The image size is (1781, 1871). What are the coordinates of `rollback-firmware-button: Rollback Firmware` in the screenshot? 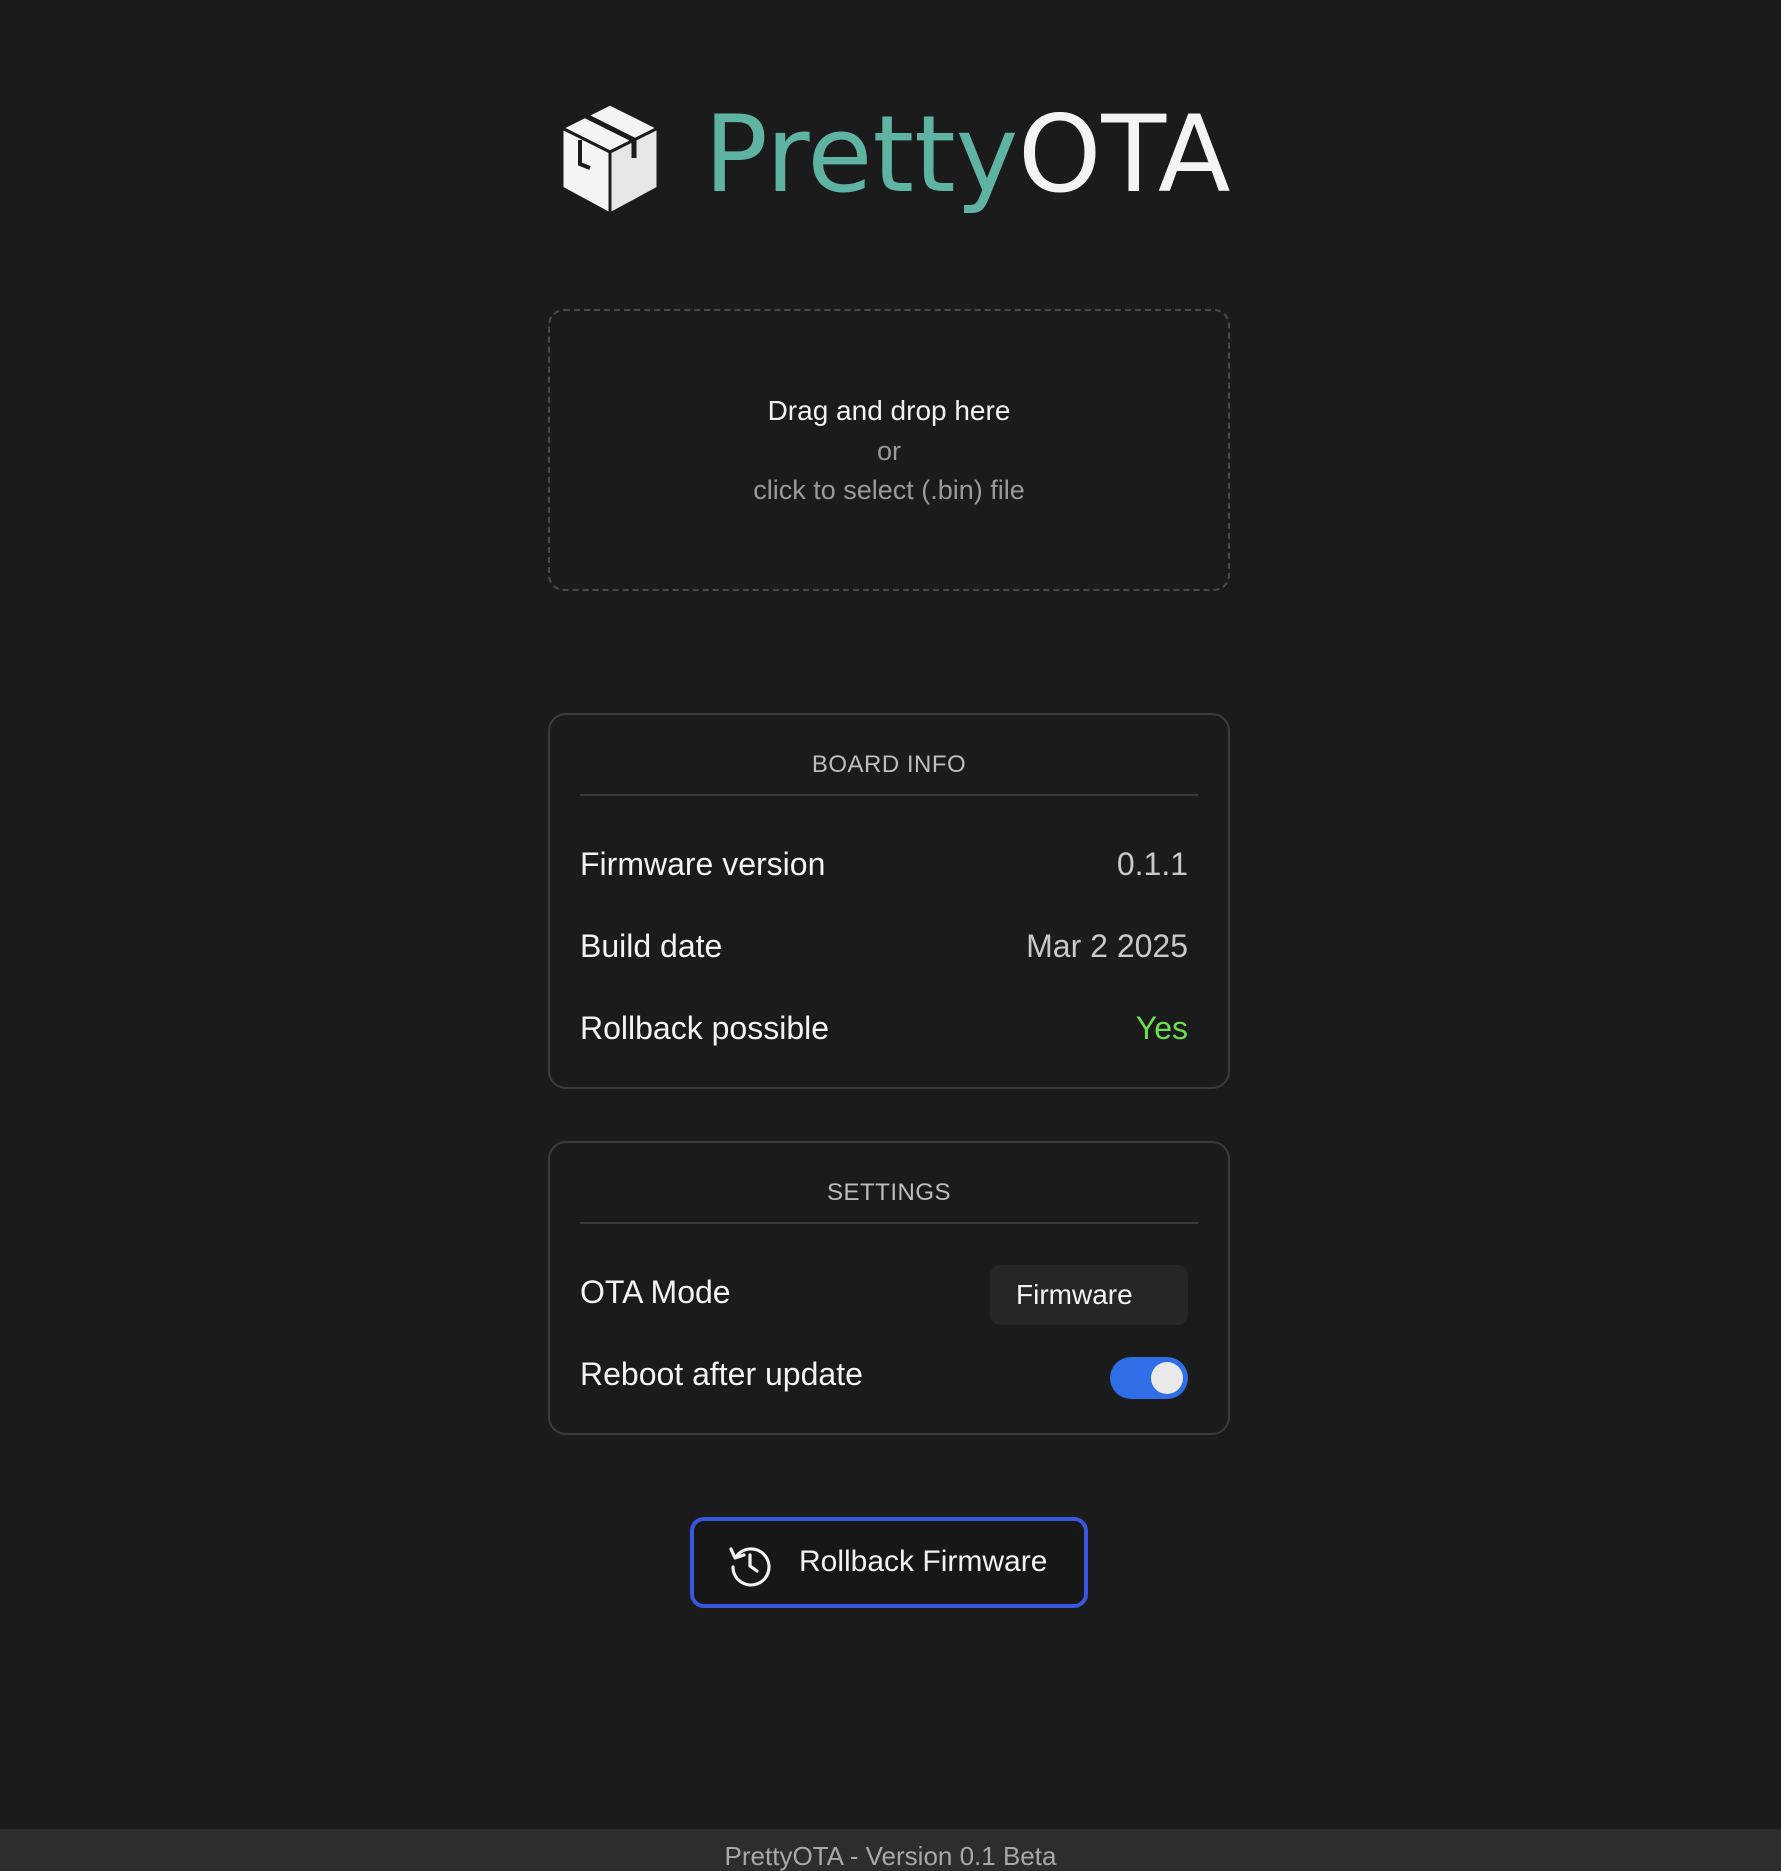 It's located at (889, 1562).